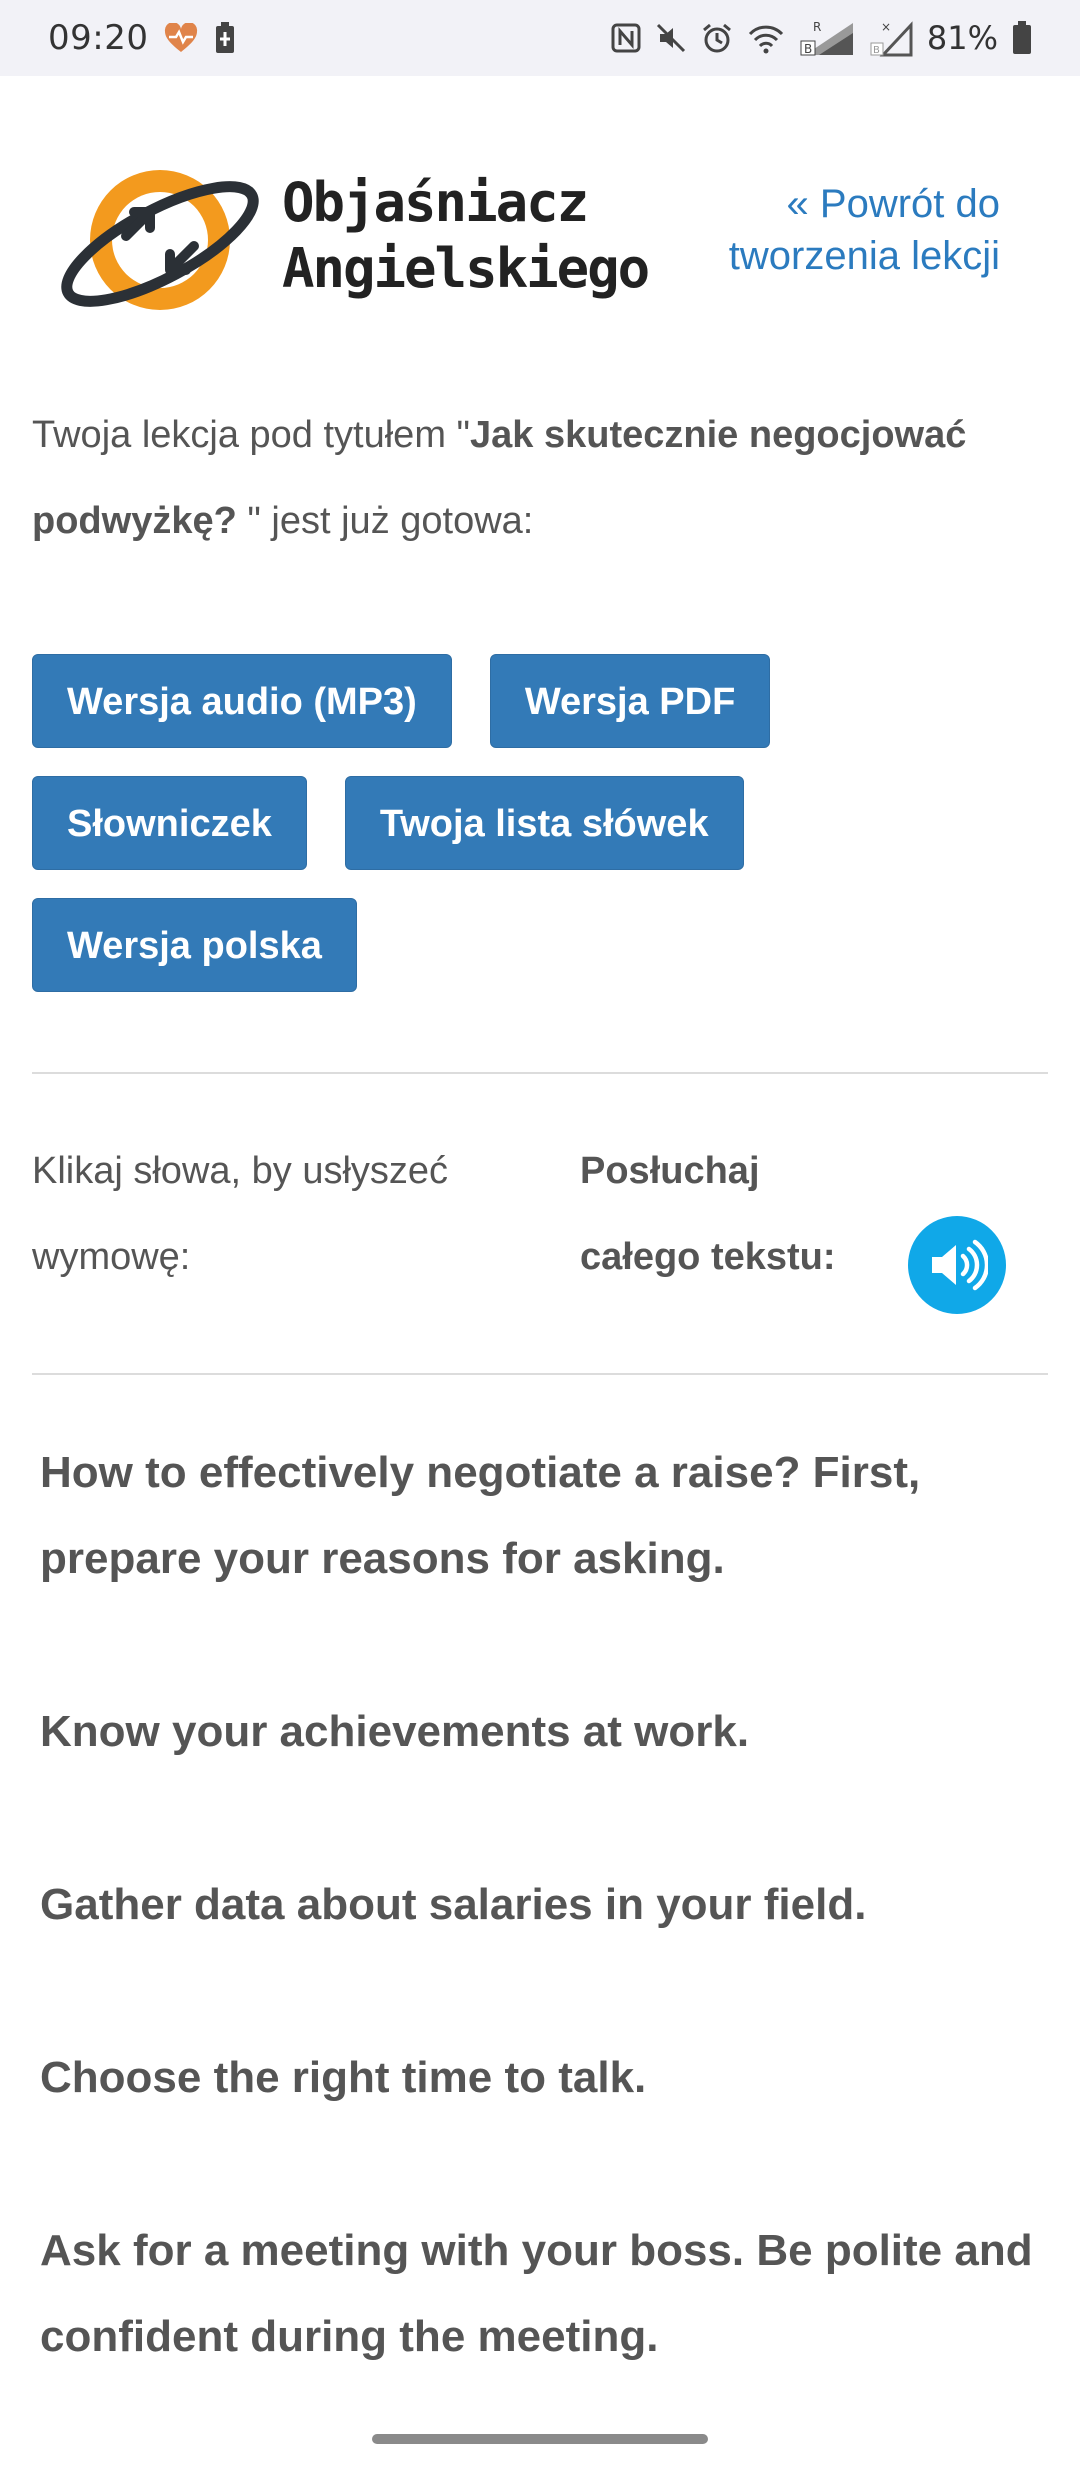 This screenshot has width=1080, height=2467. What do you see at coordinates (630, 701) in the screenshot?
I see `pdf-version-button: Wersja PDF` at bounding box center [630, 701].